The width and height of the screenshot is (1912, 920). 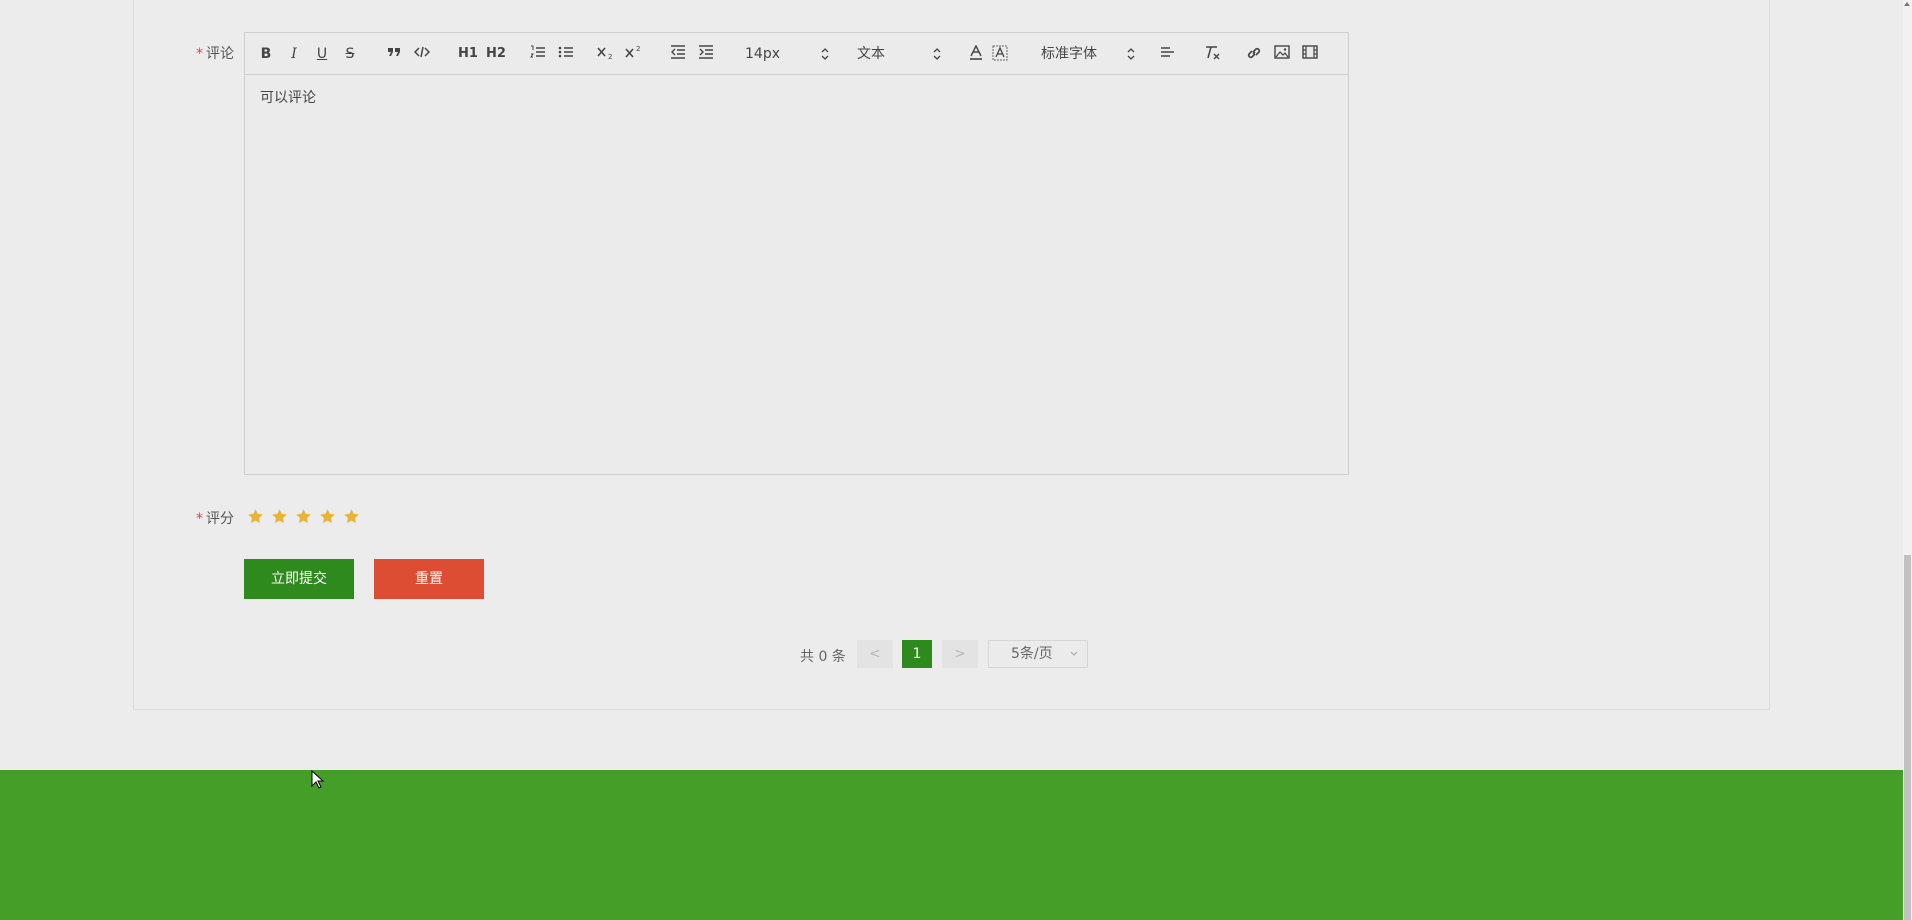 I want to click on editor-toolbar: B I U S H1 H2 2 2 14px 文本 标准字体, so click(x=796, y=54).